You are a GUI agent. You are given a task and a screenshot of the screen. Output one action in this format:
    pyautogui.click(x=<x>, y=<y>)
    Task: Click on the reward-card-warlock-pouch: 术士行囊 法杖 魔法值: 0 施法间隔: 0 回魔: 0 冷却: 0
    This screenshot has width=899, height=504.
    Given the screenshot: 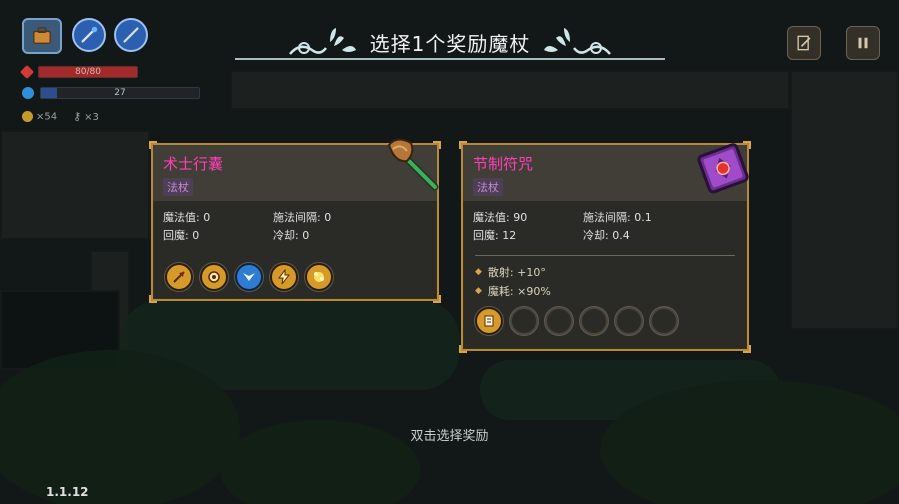 What is the action you would take?
    pyautogui.click(x=295, y=220)
    